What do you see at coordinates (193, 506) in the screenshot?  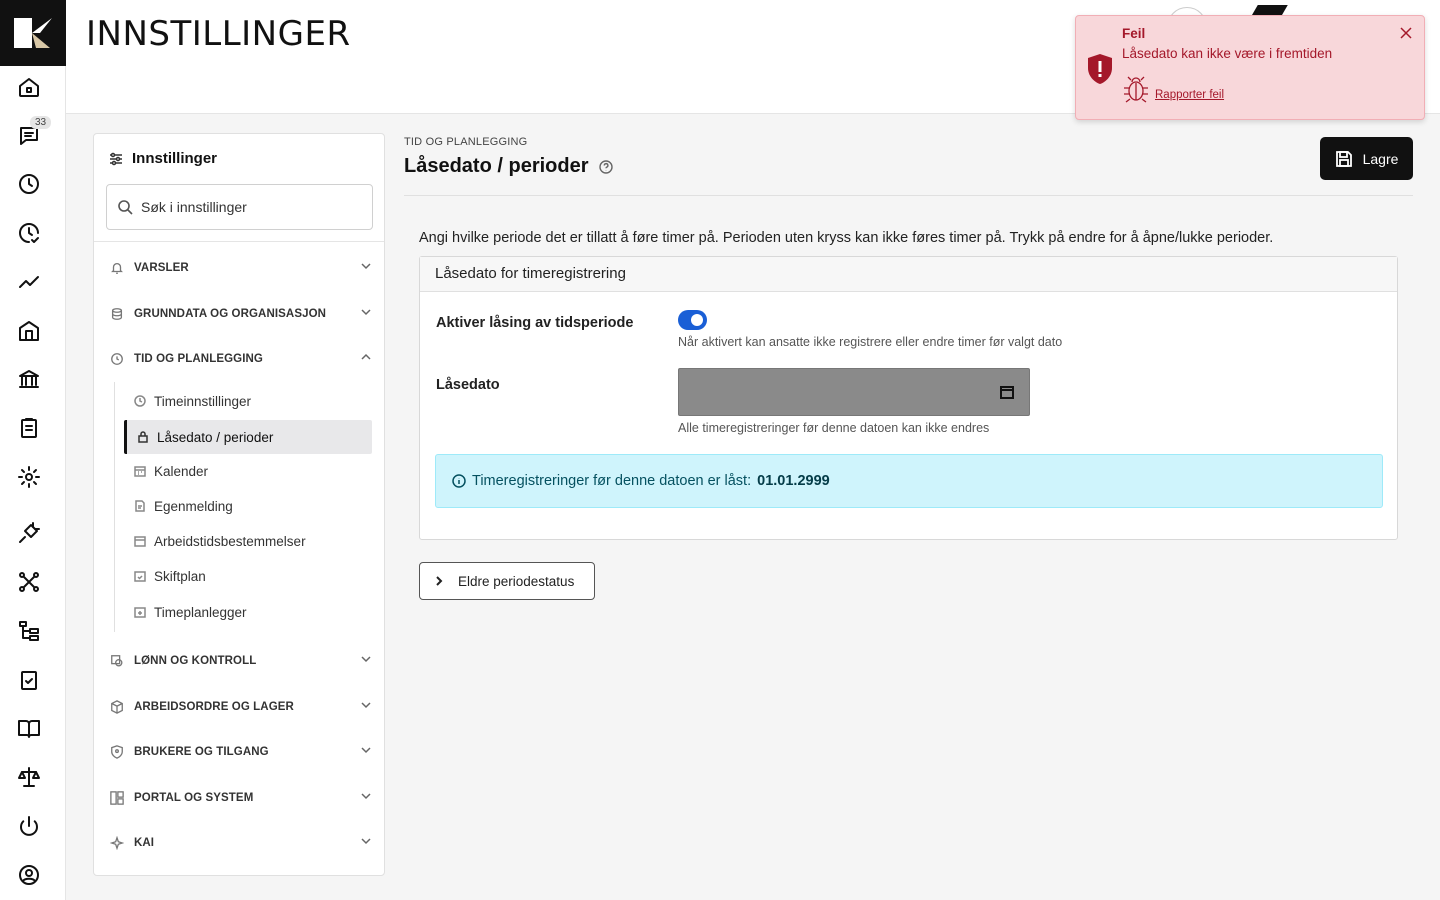 I see `sub-item-label: Egenmelding` at bounding box center [193, 506].